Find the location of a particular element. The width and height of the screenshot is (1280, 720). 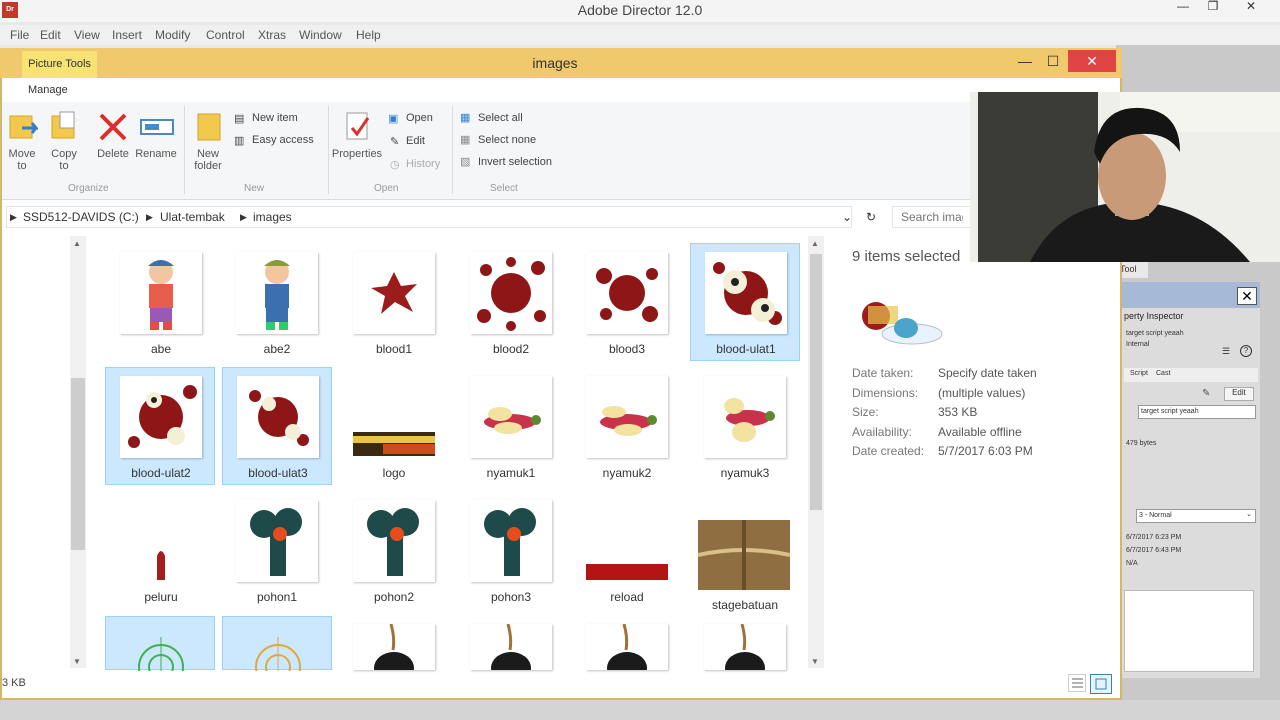

copy-to-button: Copy to is located at coordinates (64, 160).